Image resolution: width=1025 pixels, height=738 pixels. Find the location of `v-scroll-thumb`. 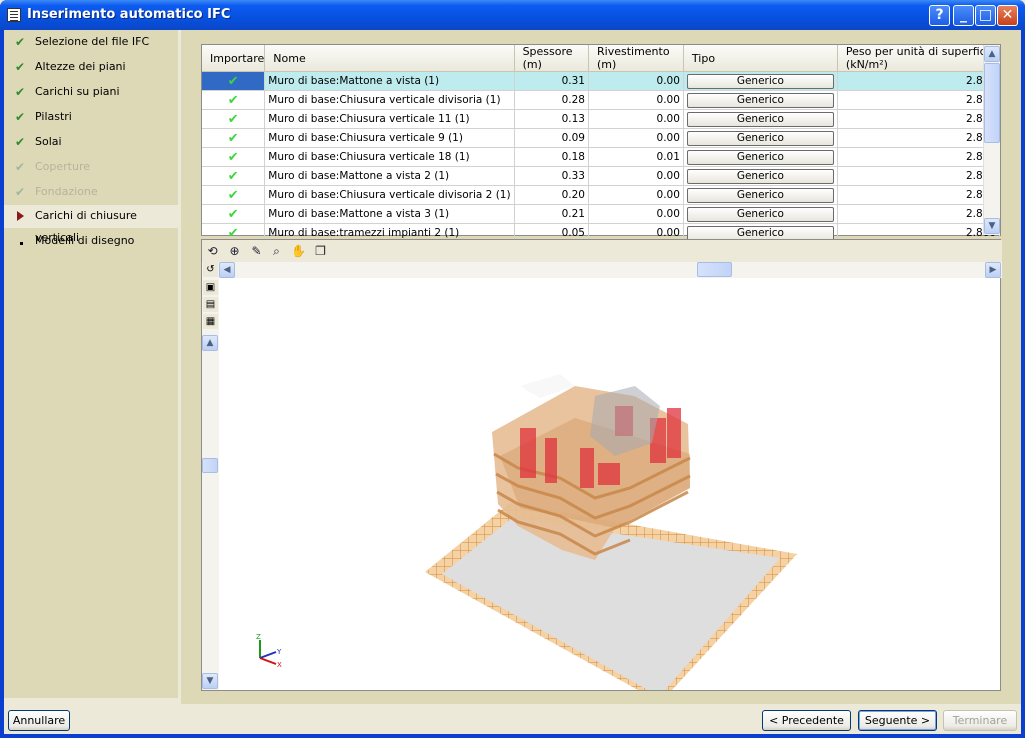

v-scroll-thumb is located at coordinates (210, 465).